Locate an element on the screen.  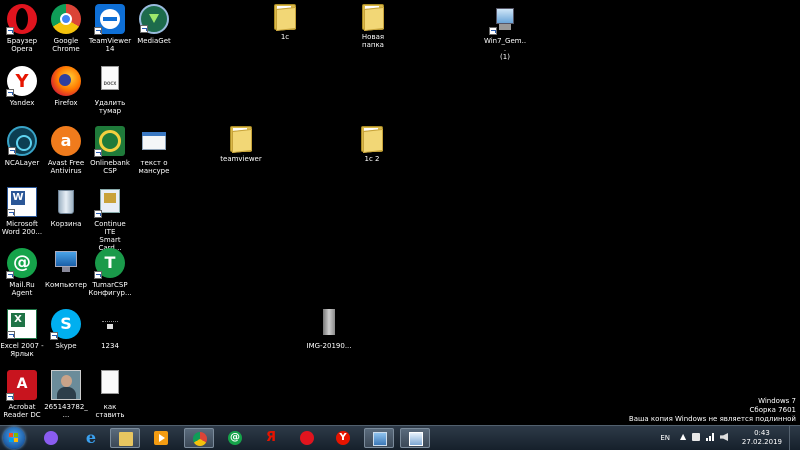
taskbar-yandex: Y is located at coordinates (343, 438).